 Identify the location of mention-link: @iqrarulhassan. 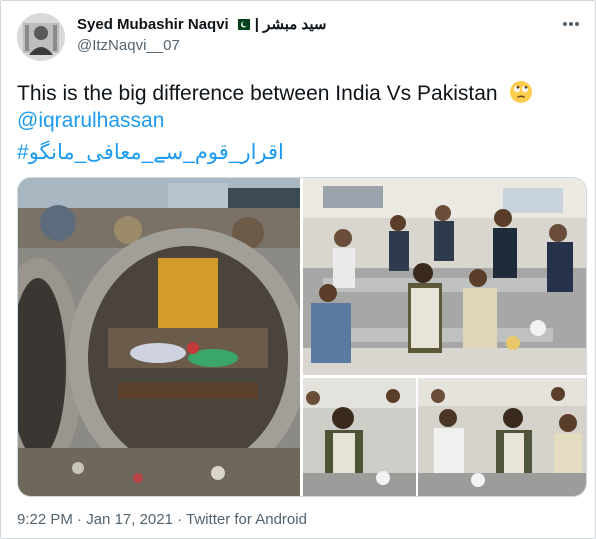
(90, 121).